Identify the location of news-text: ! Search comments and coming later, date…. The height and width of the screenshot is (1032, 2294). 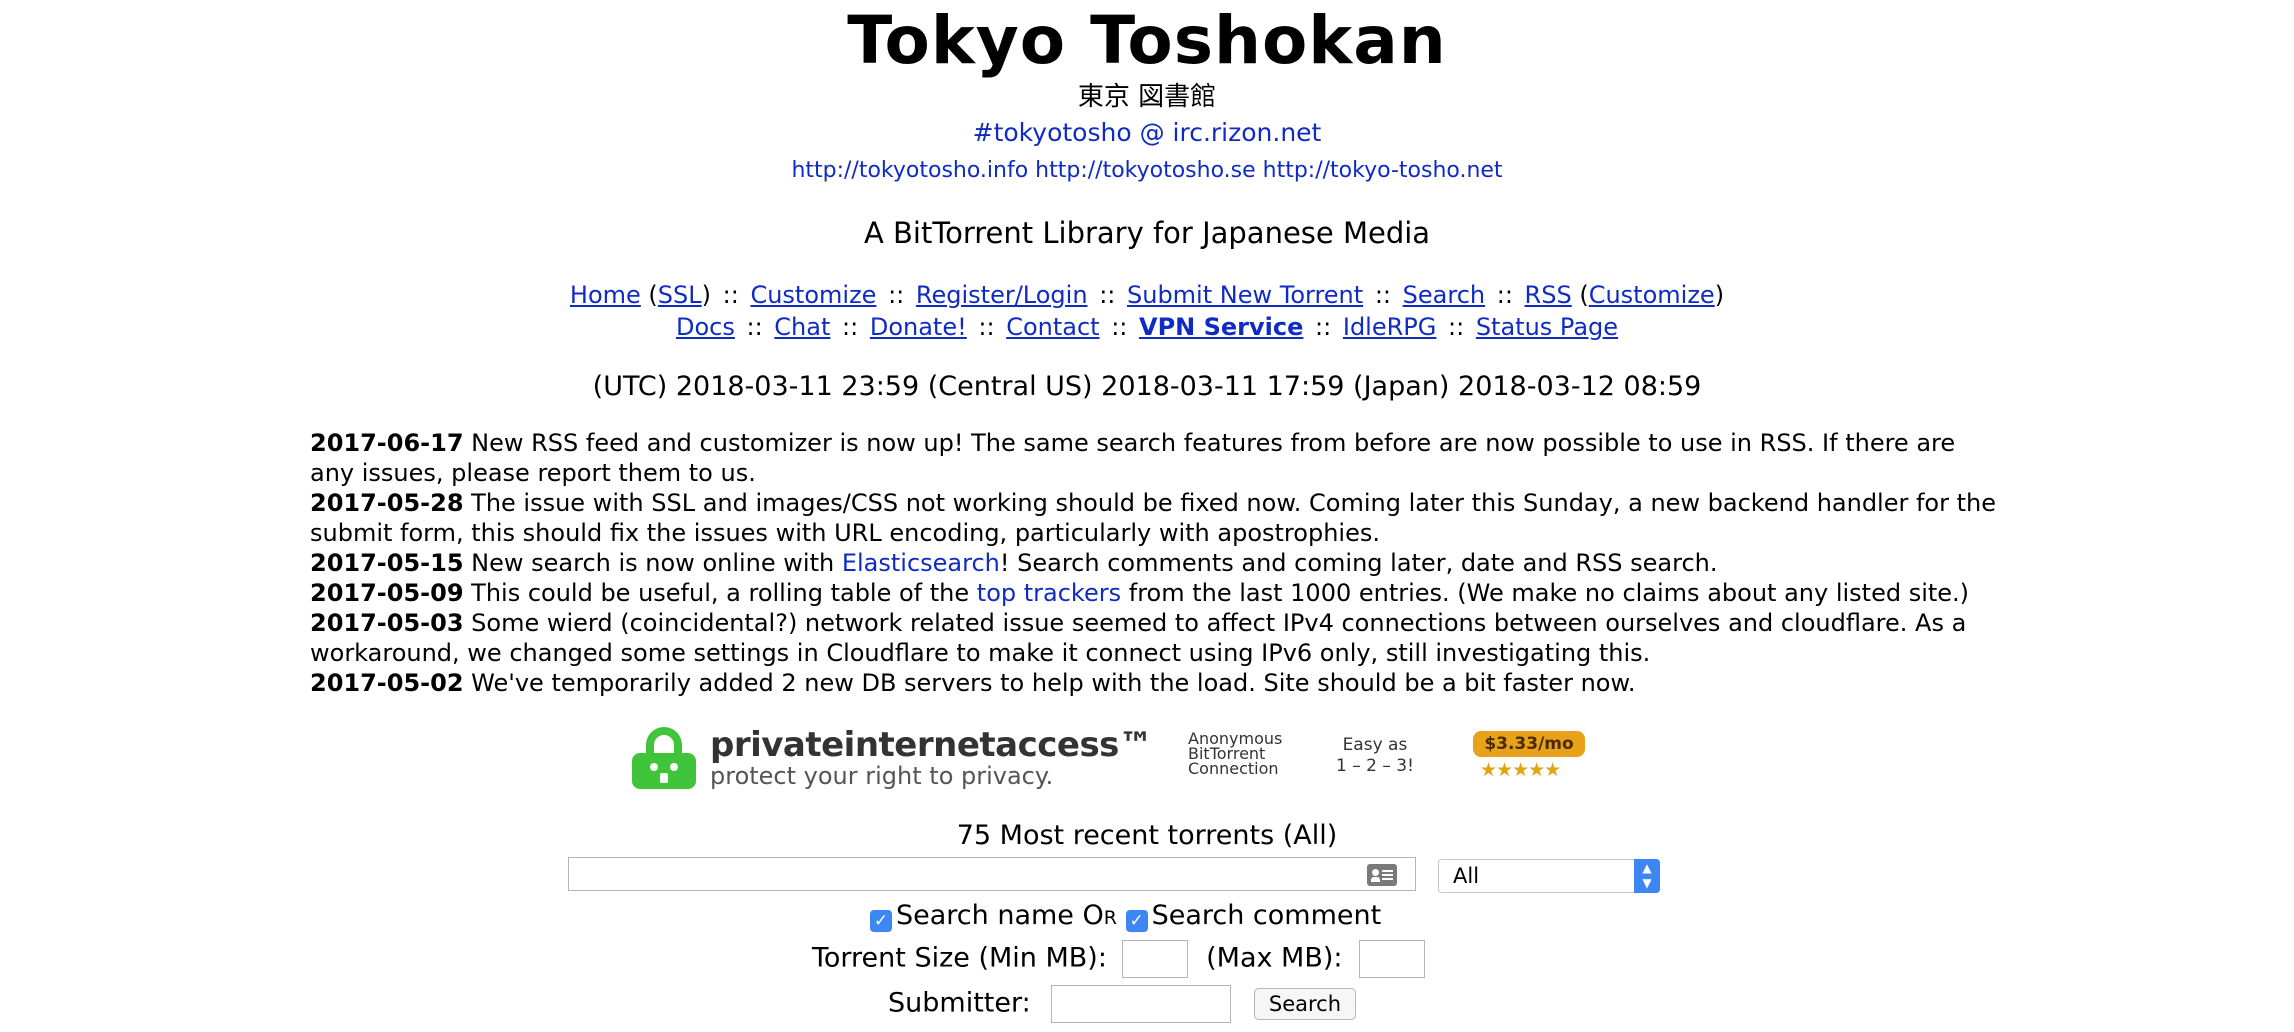
(1358, 563).